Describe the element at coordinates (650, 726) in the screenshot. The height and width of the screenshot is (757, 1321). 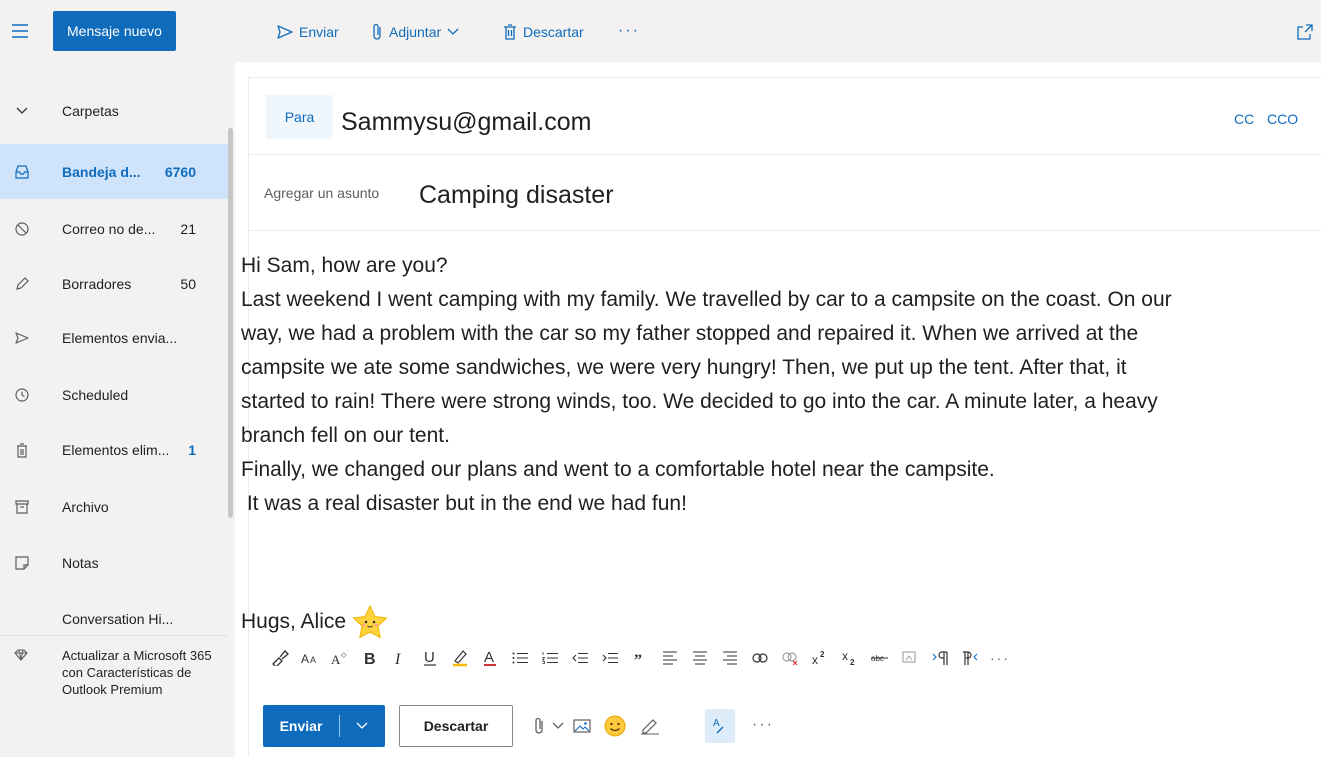
I see `signature-pen-icon` at that location.